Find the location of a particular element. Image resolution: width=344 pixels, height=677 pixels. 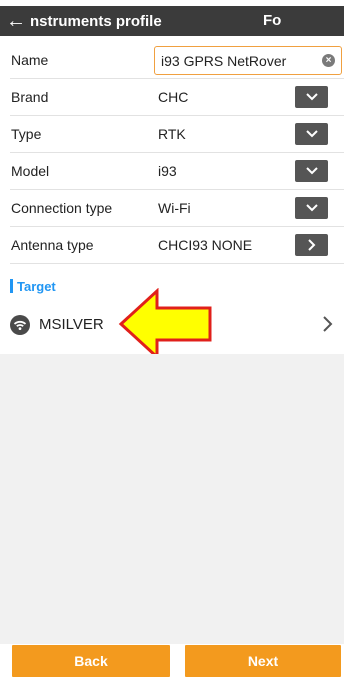

name-row: Name i93 GPRS NetRover × is located at coordinates (177, 60).